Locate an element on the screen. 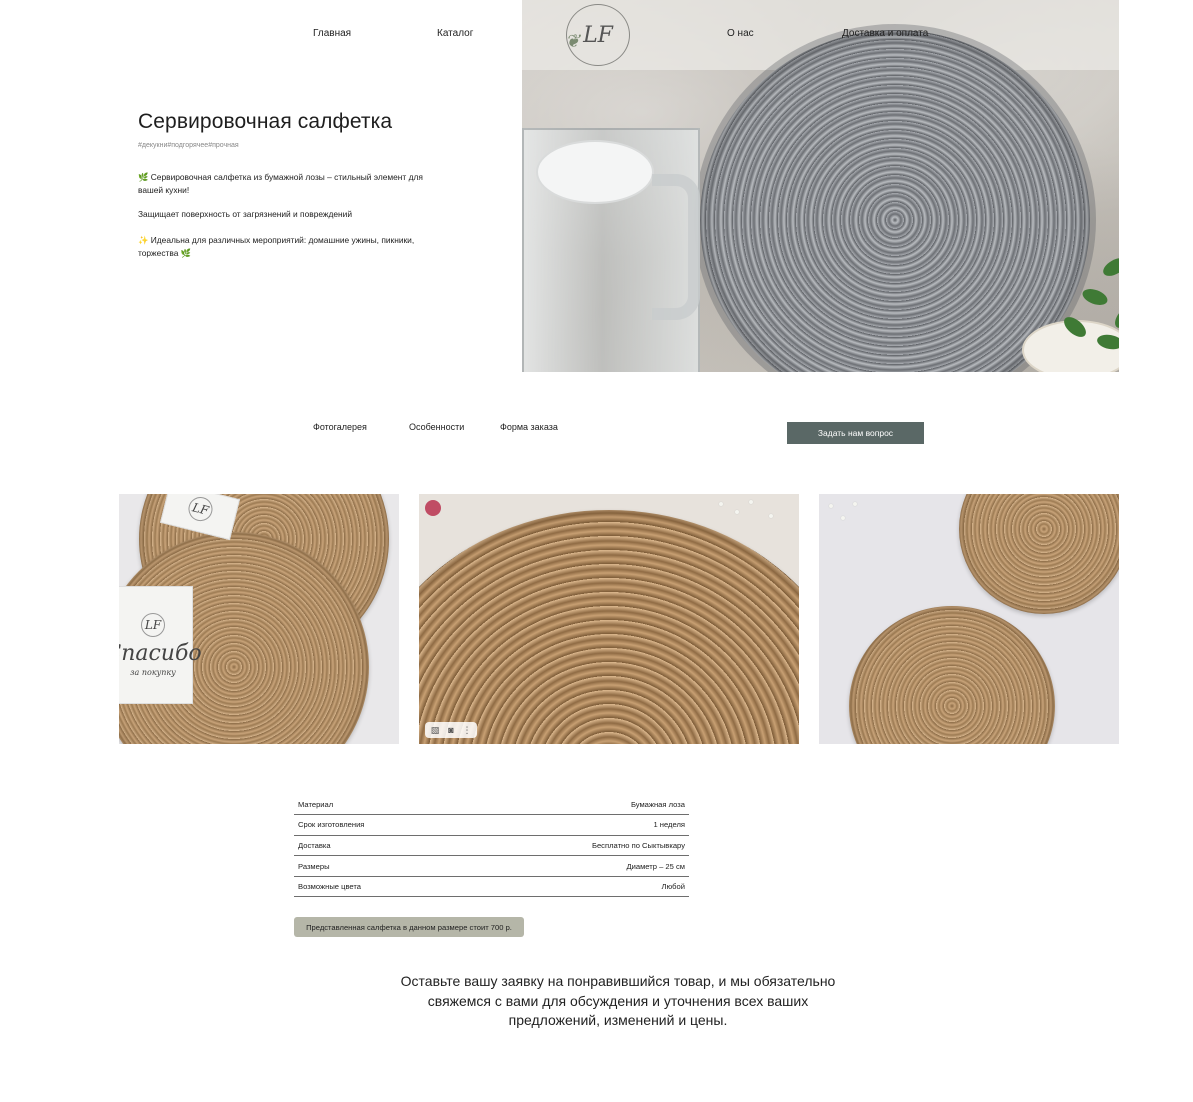 The height and width of the screenshot is (1102, 1193). card-subtitle: за покупку is located at coordinates (153, 672).